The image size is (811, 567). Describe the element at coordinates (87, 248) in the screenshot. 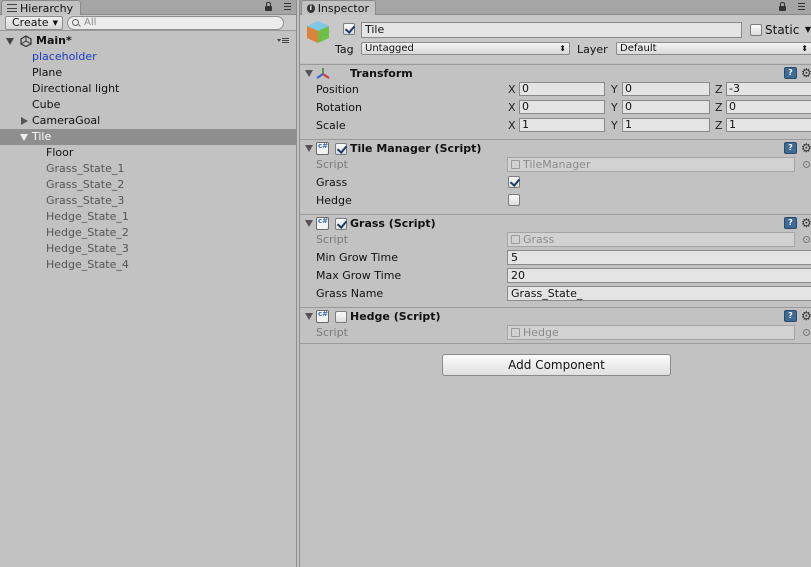

I see `hierarchy-item-label: Hedge_State_3` at that location.